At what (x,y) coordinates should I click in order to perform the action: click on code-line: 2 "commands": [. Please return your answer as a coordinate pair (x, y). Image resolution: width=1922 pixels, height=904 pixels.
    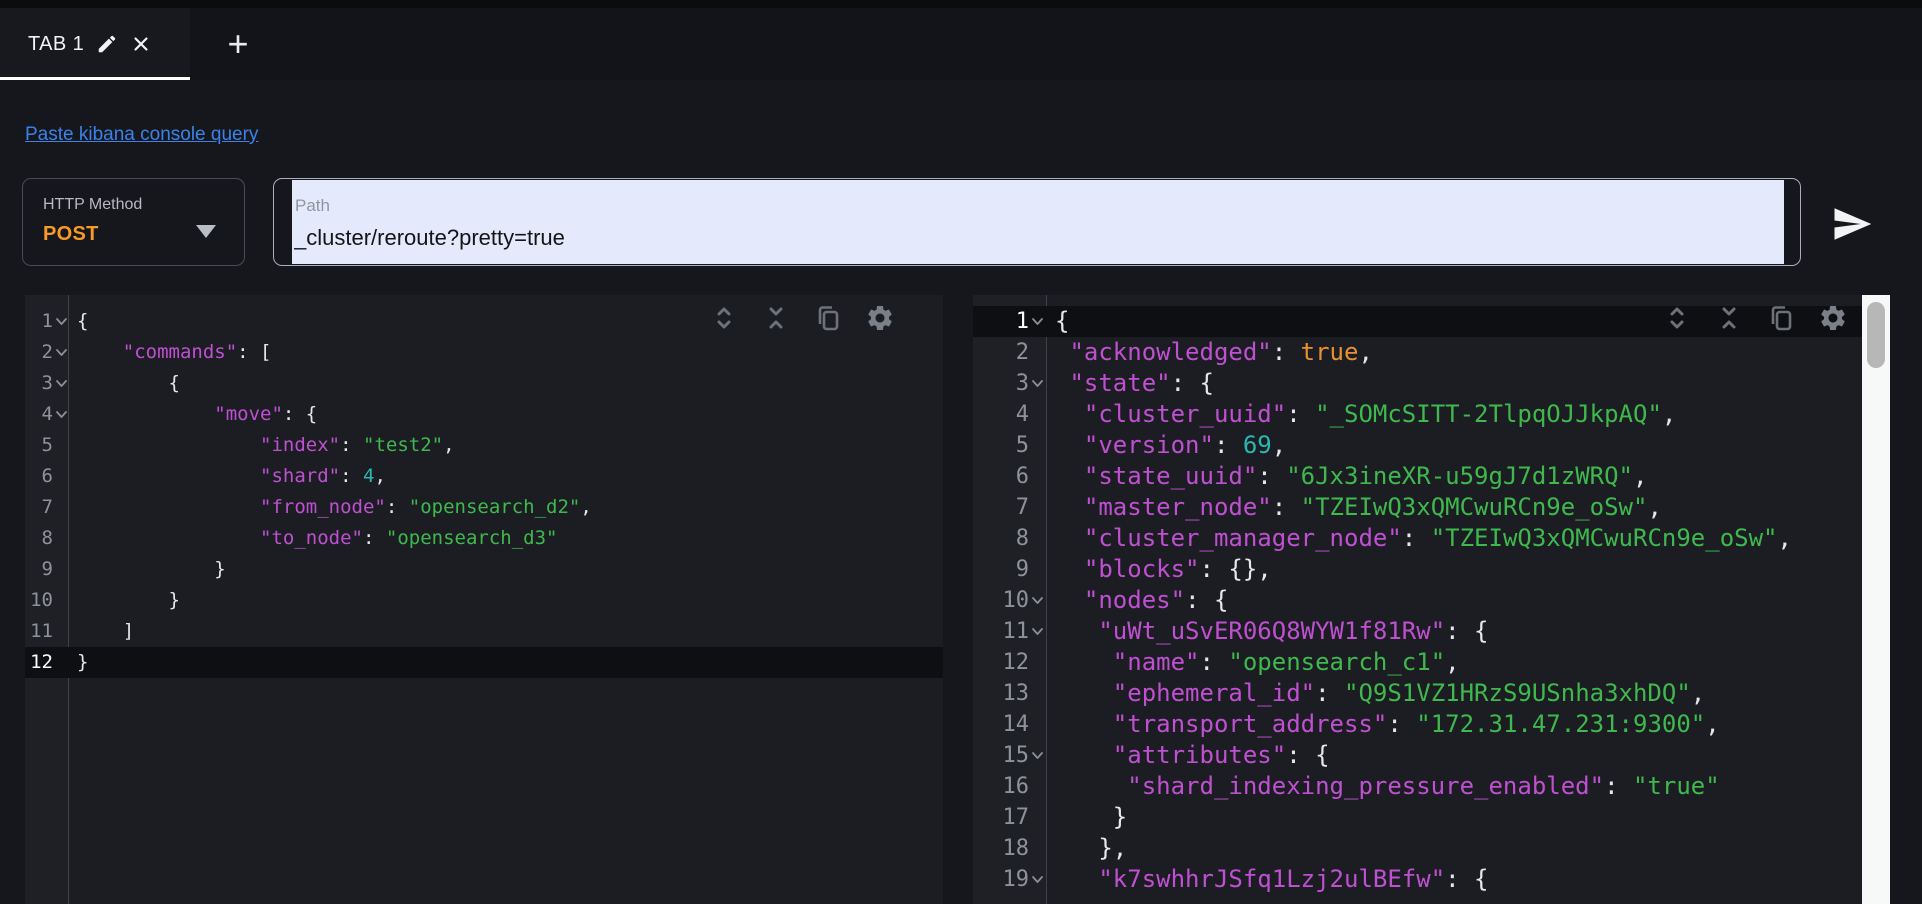
    Looking at the image, I should click on (484, 352).